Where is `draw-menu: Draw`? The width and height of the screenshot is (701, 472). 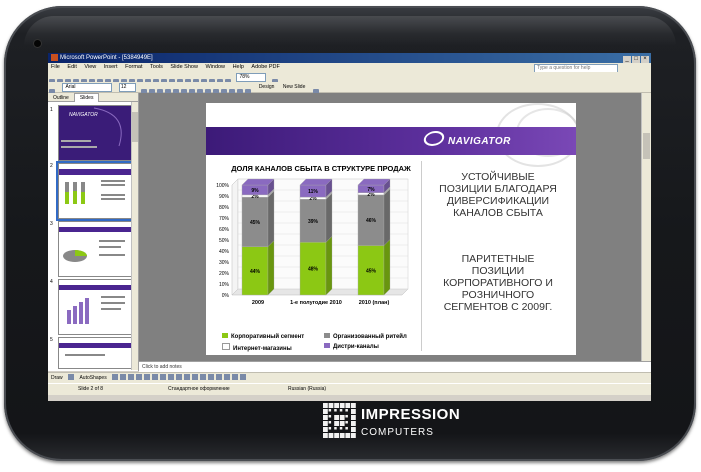
draw-menu: Draw is located at coordinates (57, 378).